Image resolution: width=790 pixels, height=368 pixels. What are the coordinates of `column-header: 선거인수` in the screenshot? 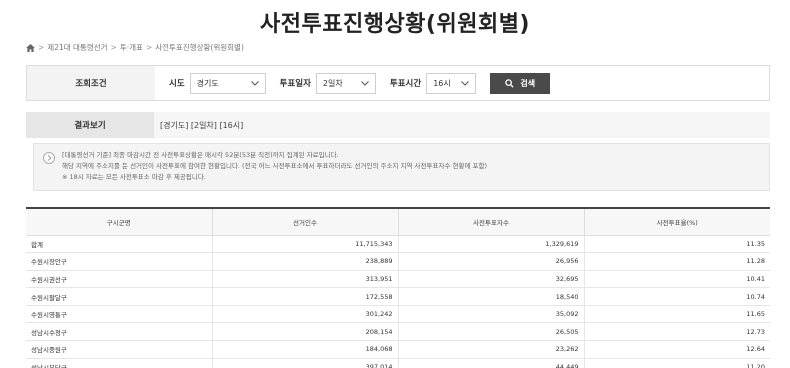 It's located at (305, 222).